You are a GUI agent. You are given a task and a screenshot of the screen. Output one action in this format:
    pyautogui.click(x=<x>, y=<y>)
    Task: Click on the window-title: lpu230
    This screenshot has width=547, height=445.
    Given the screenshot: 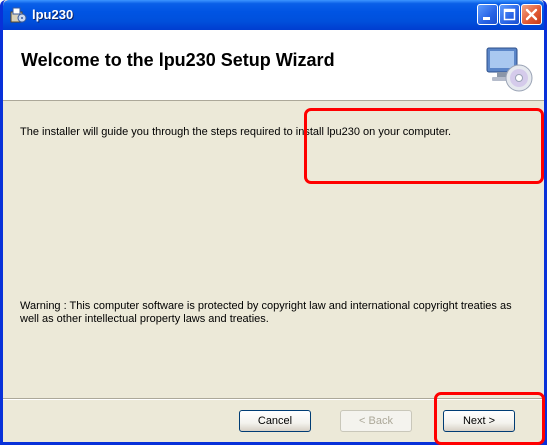 What is the action you would take?
    pyautogui.click(x=53, y=14)
    